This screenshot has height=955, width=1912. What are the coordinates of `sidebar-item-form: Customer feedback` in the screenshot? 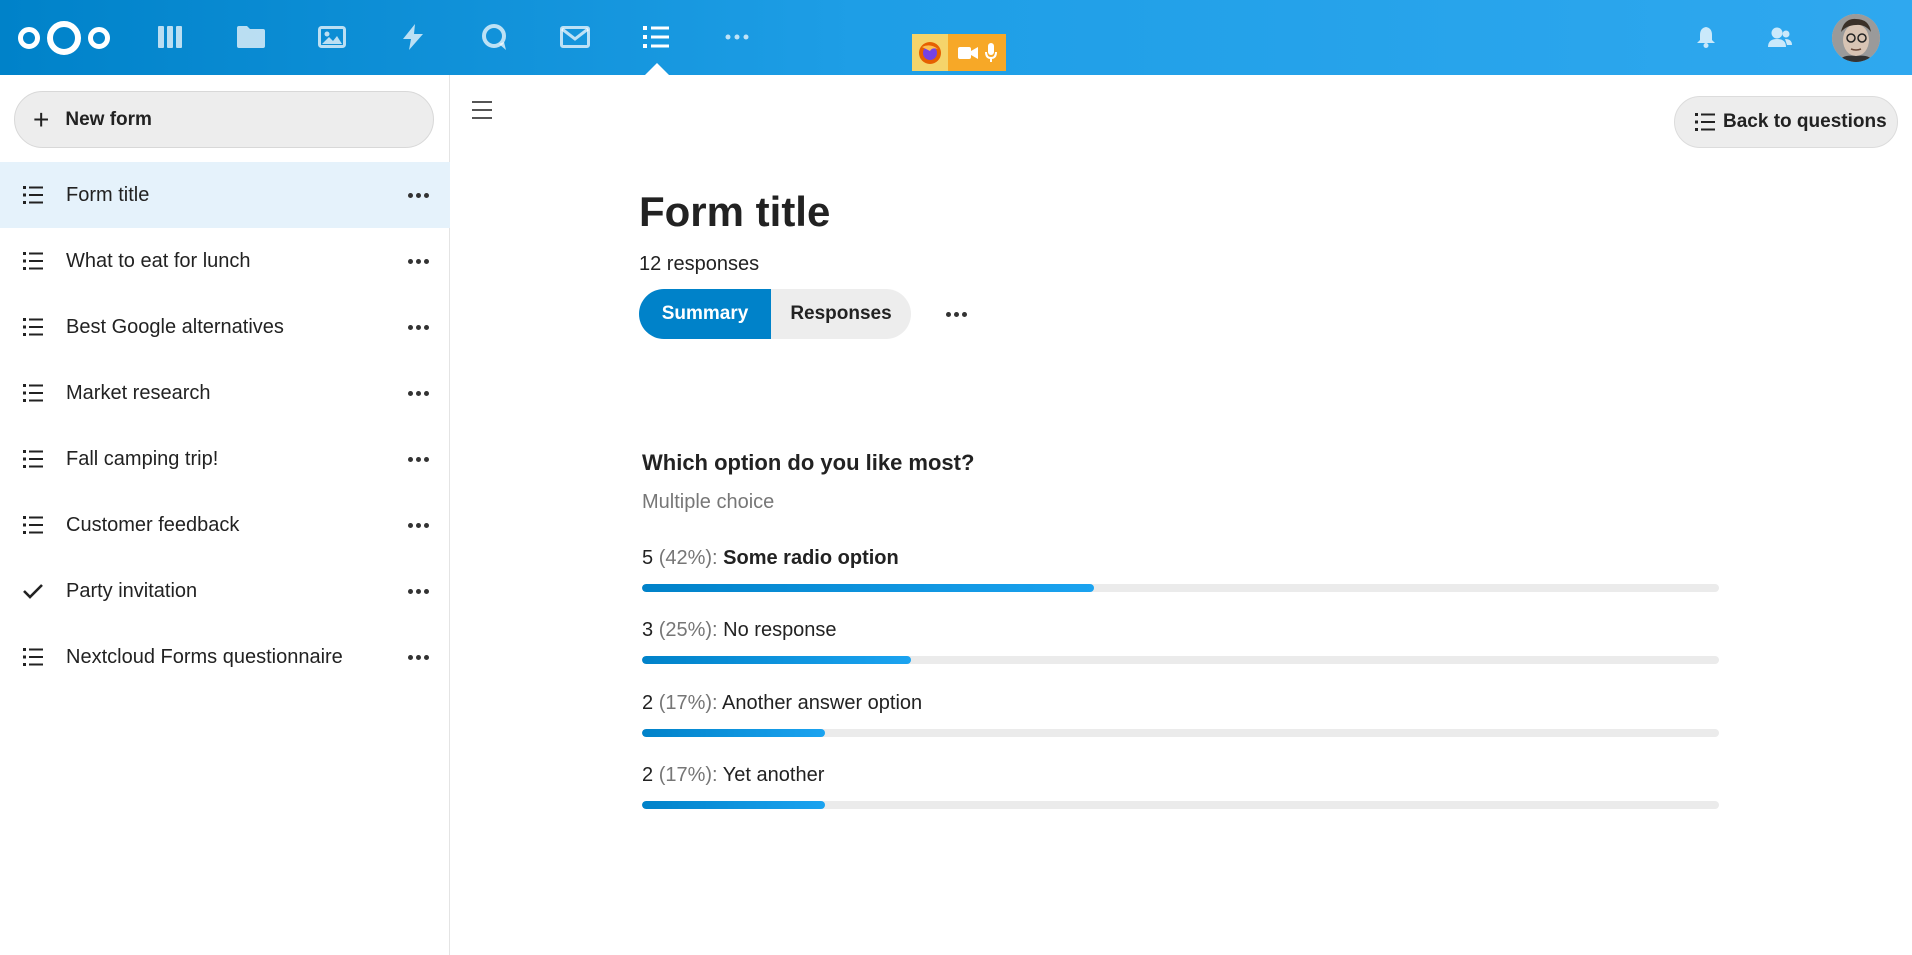 It's located at (225, 525).